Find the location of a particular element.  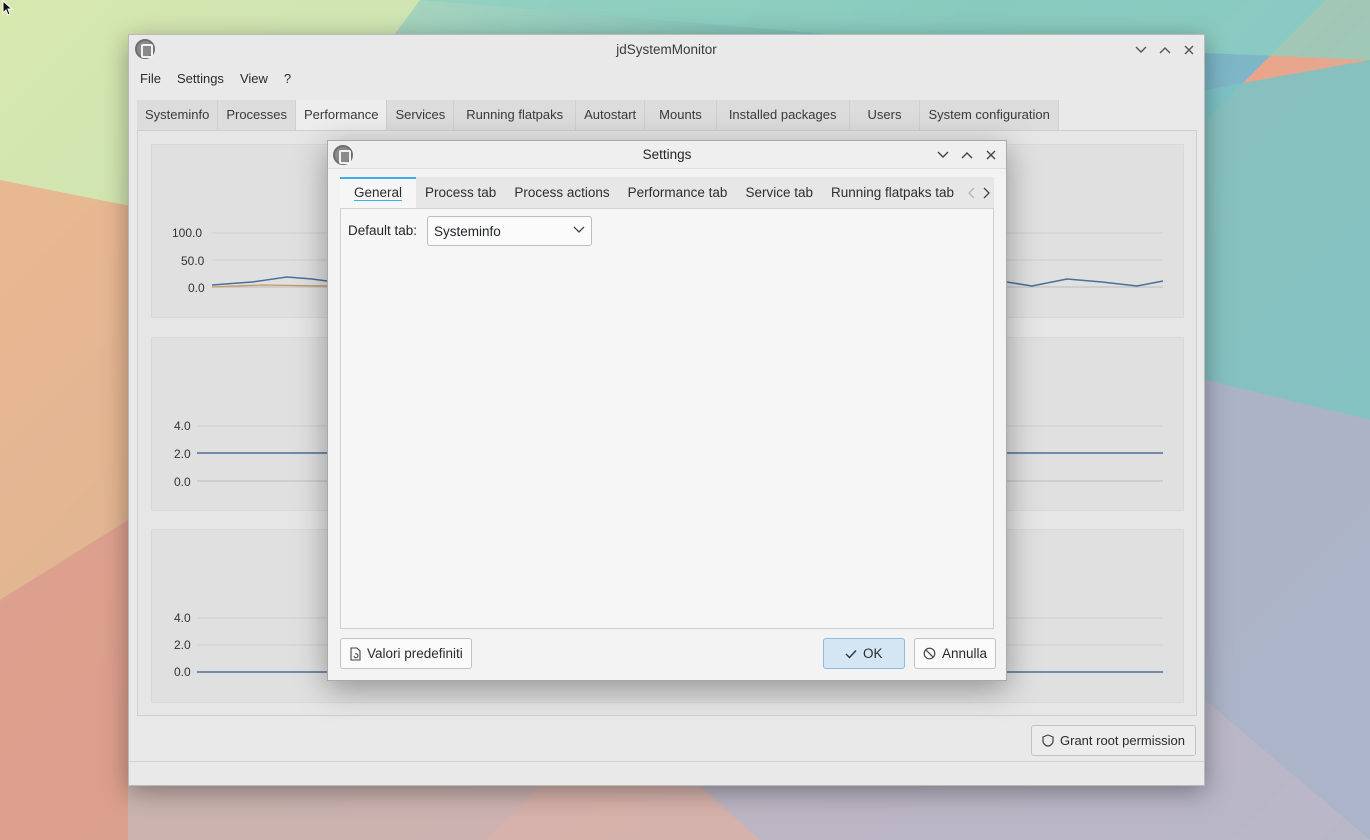

dialog-title: Settings is located at coordinates (667, 154).